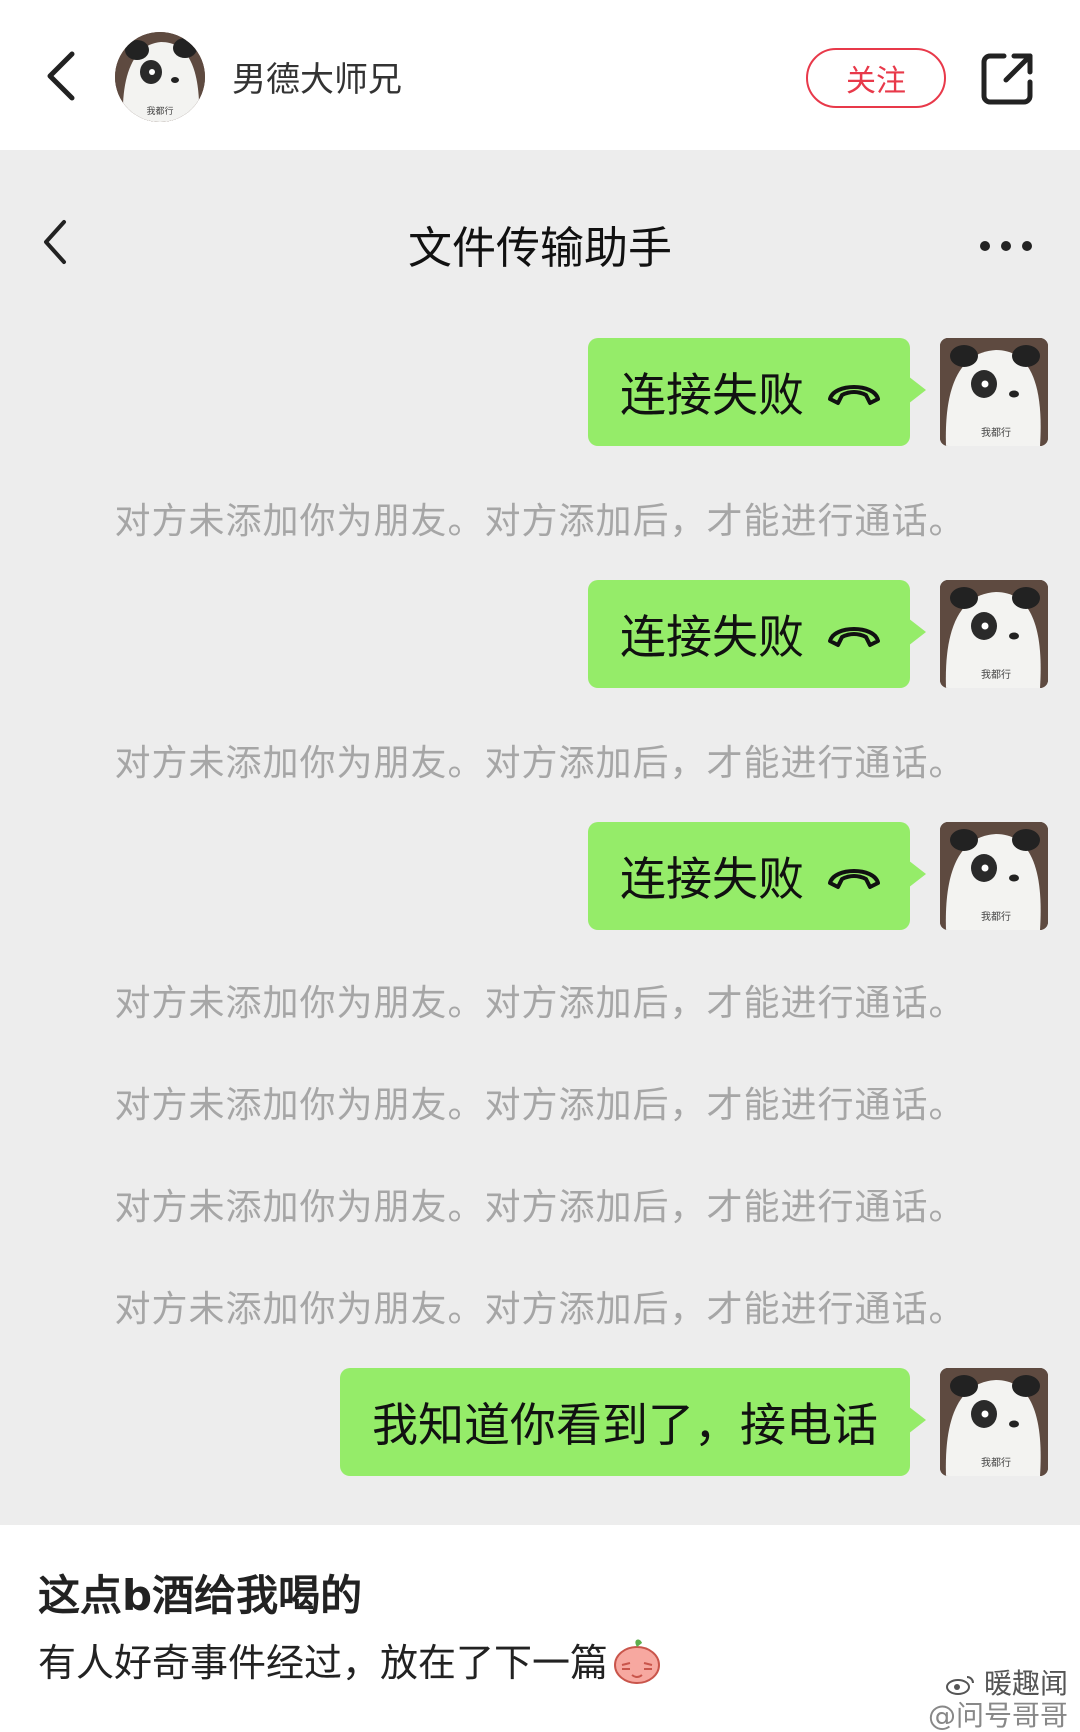 The image size is (1080, 1732). I want to click on weibo-icon, so click(960, 1685).